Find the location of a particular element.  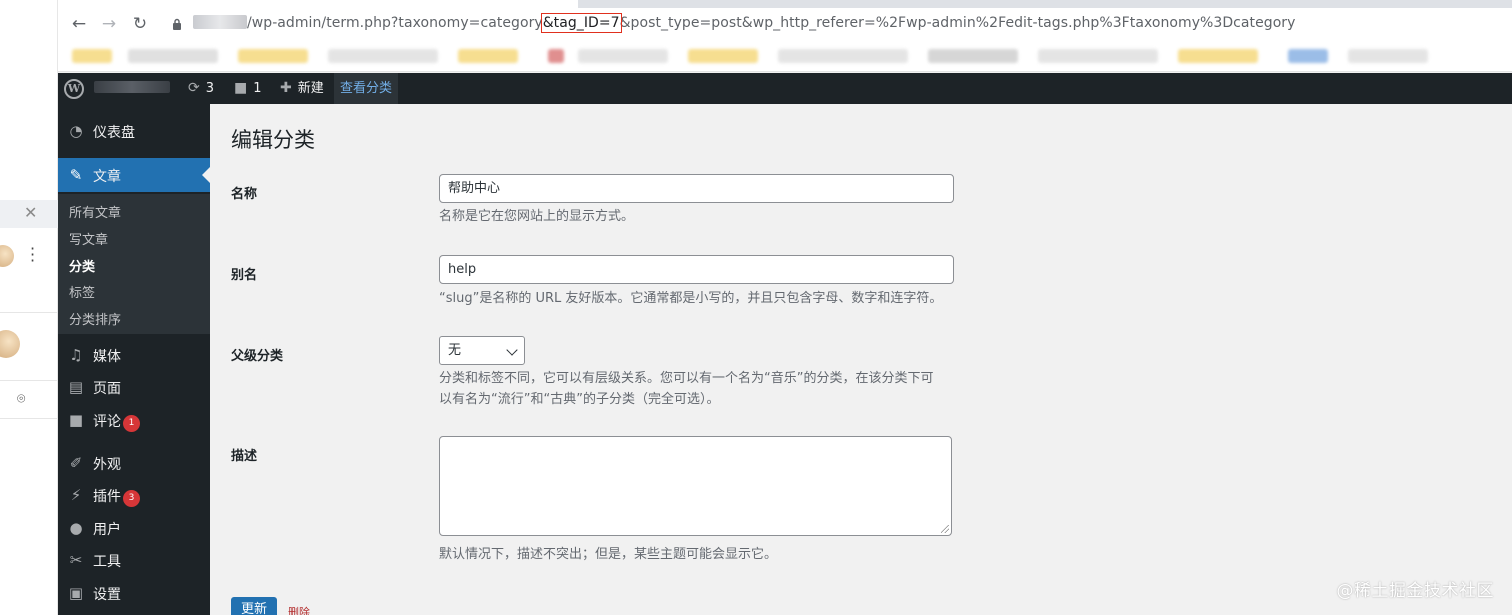

comment-bubble-icon: ■ is located at coordinates (241, 88).